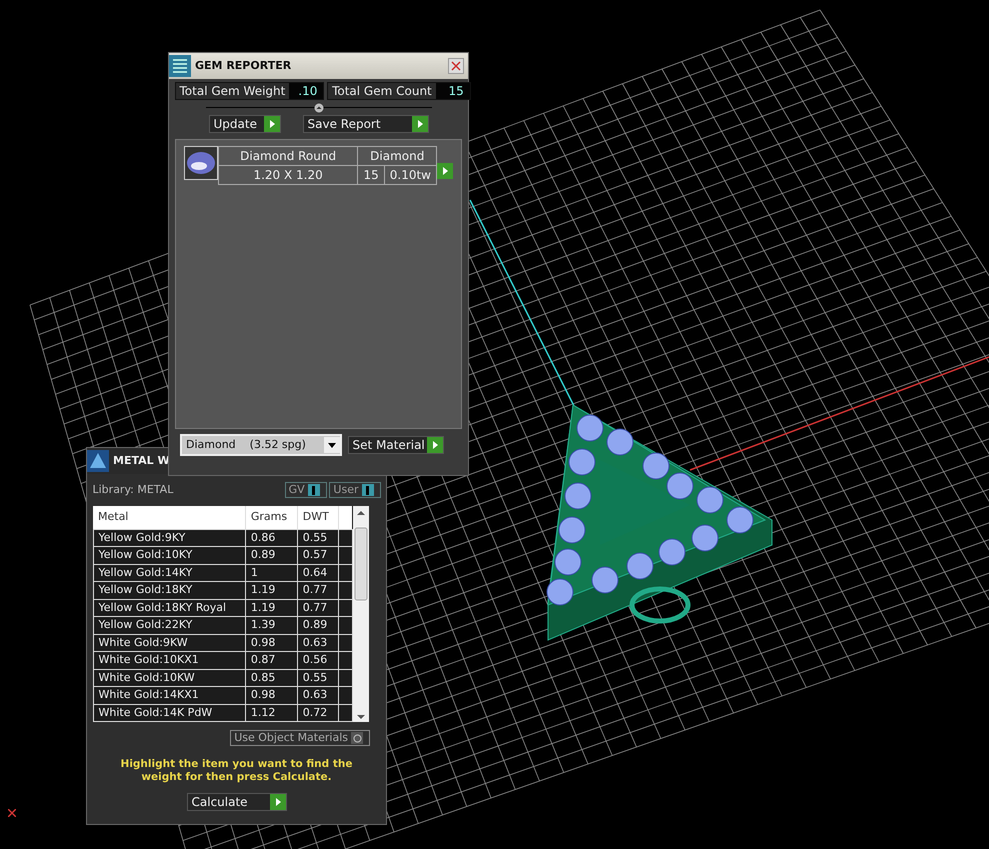 The image size is (989, 849). What do you see at coordinates (271, 660) in the screenshot?
I see `table-cell: 0.87` at bounding box center [271, 660].